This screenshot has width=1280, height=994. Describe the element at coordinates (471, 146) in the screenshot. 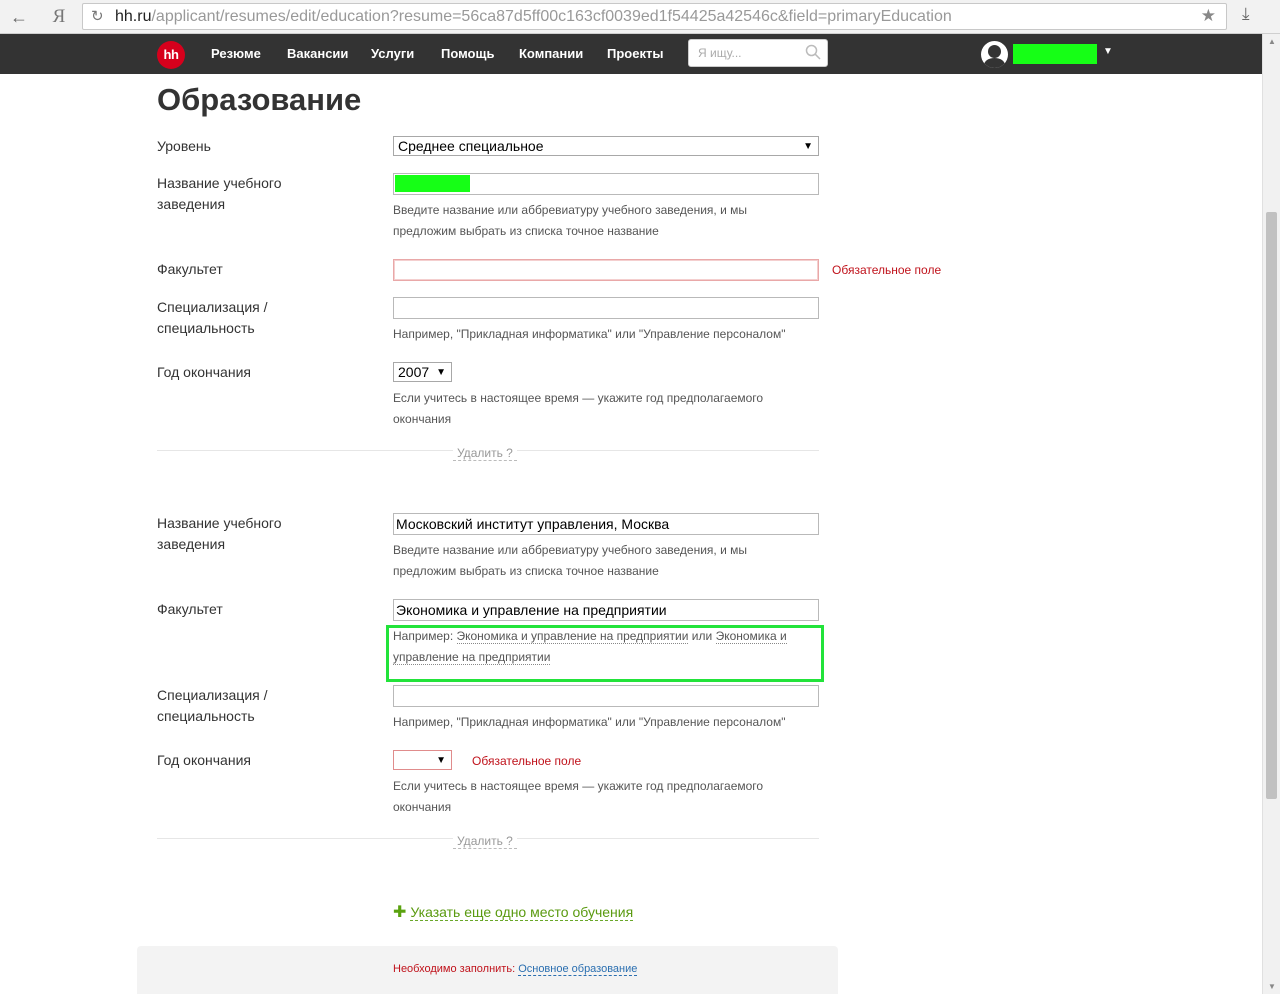

I see `level-select-value: Среднее специальное` at that location.